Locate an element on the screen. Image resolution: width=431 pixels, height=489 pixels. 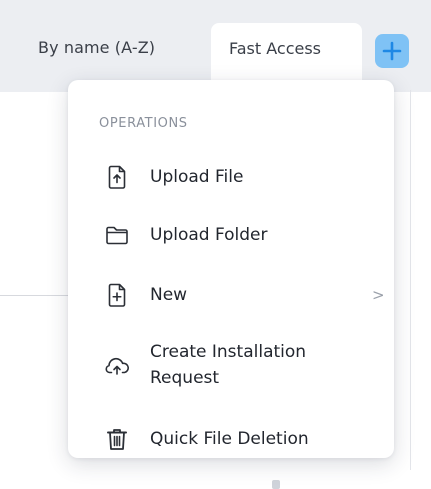
menu-item-label: Quick File Deletion is located at coordinates (229, 439).